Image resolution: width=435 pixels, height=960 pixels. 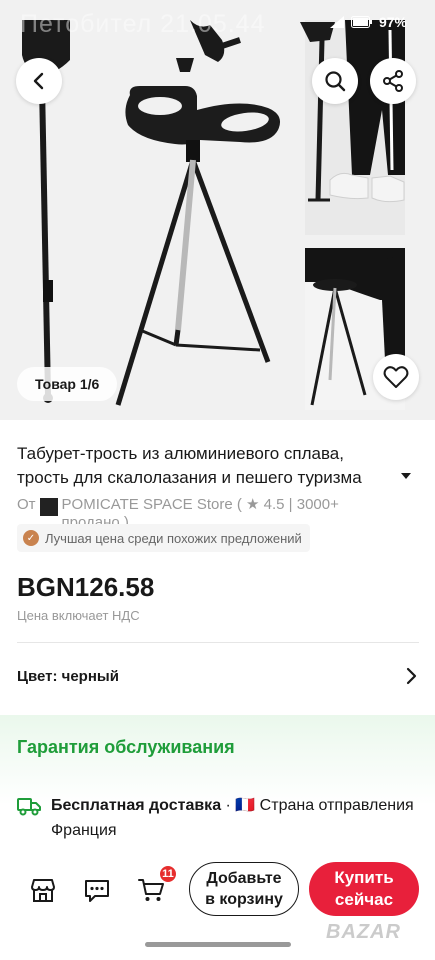 What do you see at coordinates (126, 747) in the screenshot?
I see `guarantee-title: Гарантия обслуживания` at bounding box center [126, 747].